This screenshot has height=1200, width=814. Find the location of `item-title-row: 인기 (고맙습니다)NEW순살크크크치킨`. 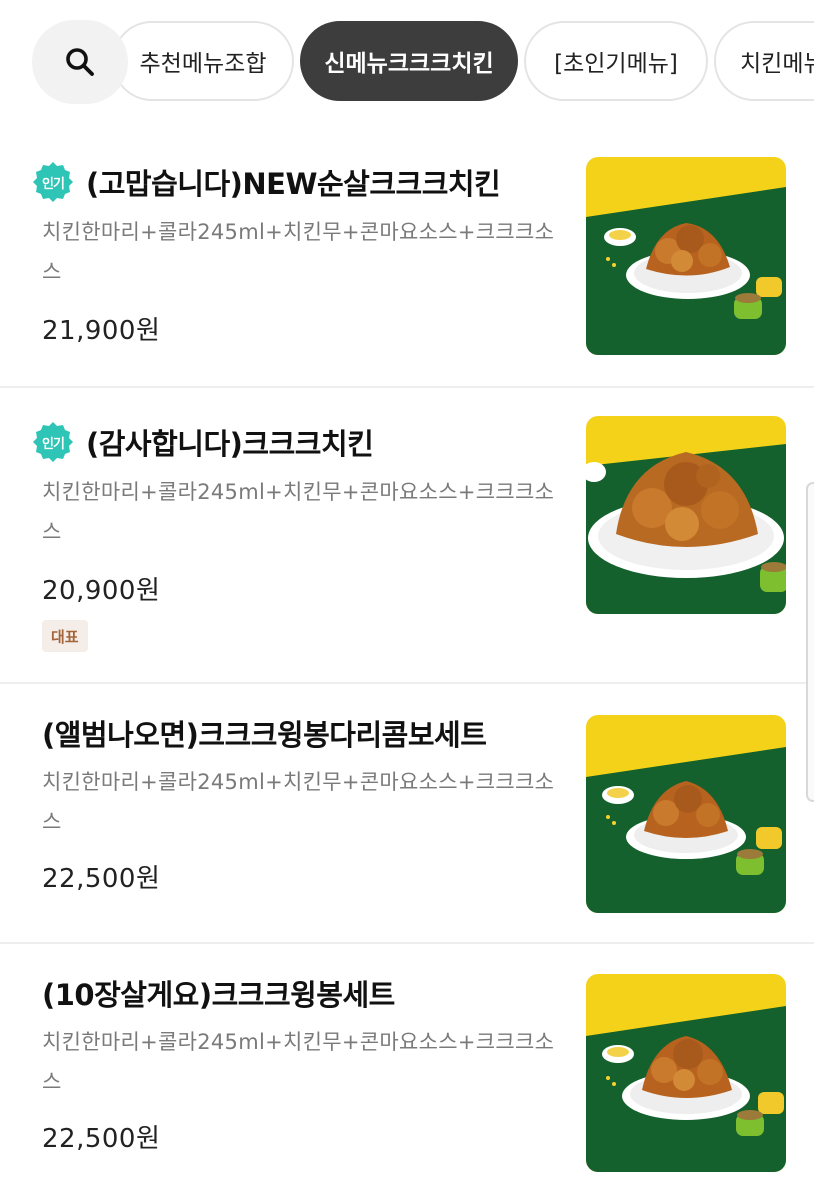

item-title-row: 인기 (고맙습니다)NEW순살크크크치킨 is located at coordinates (266, 182).